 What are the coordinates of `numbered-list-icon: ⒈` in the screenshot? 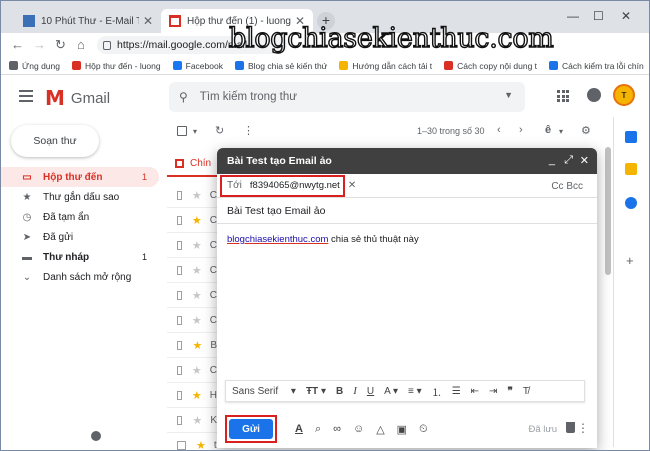 It's located at (437, 391).